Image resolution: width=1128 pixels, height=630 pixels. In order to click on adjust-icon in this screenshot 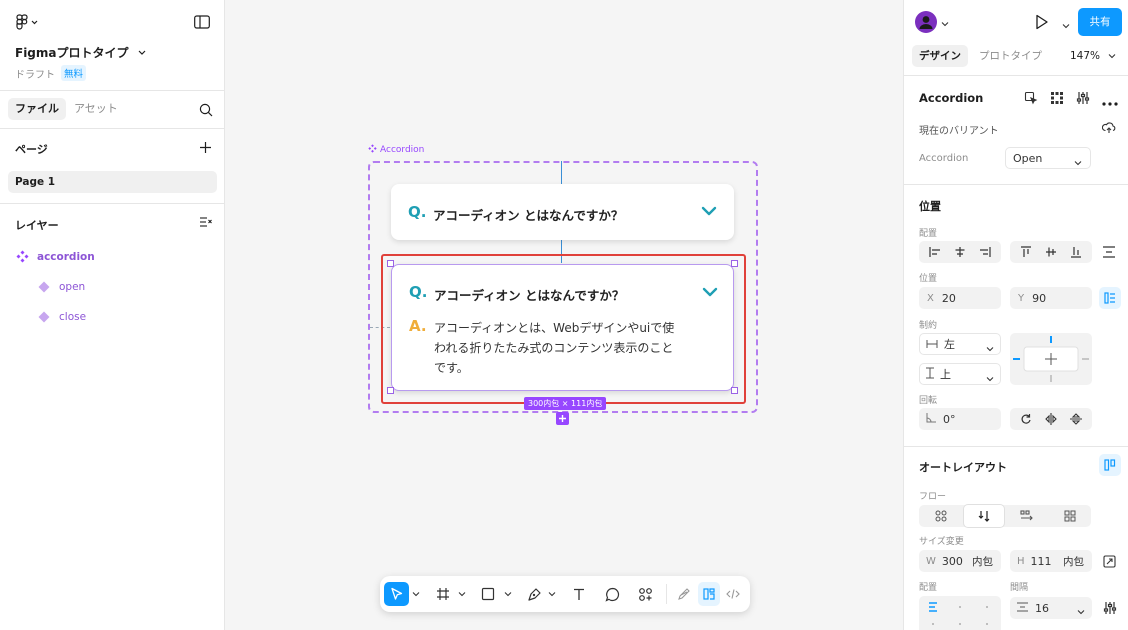, I will do `click(1083, 99)`.